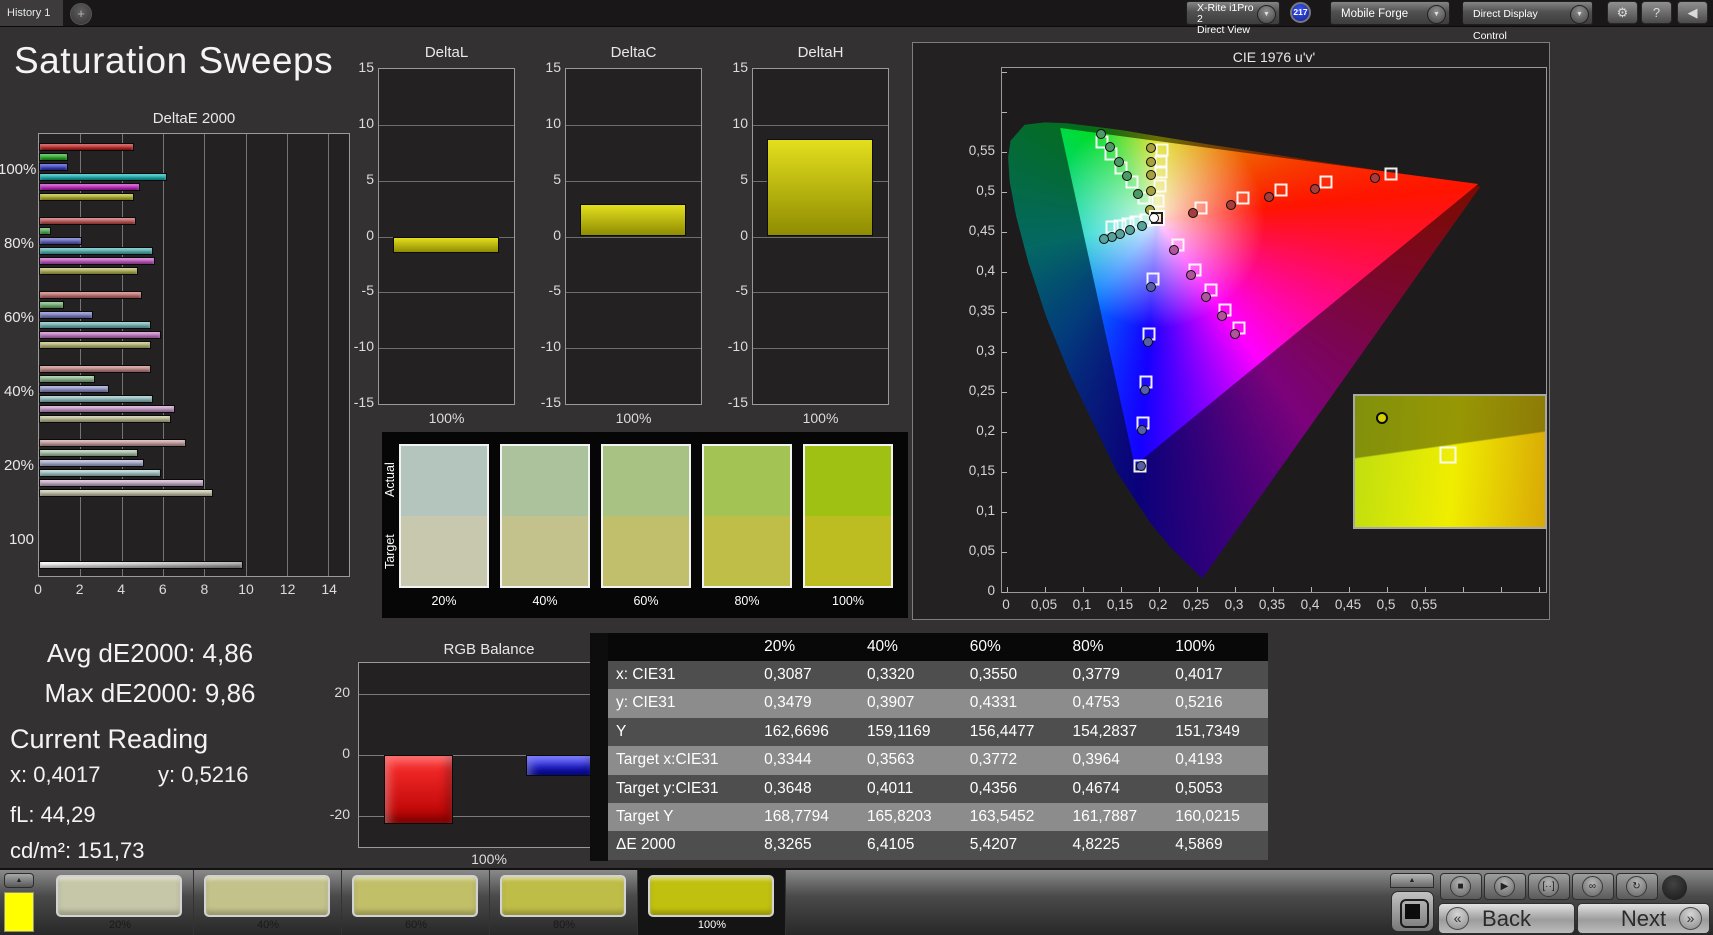  What do you see at coordinates (1622, 12) in the screenshot?
I see `settings-button: ⚙` at bounding box center [1622, 12].